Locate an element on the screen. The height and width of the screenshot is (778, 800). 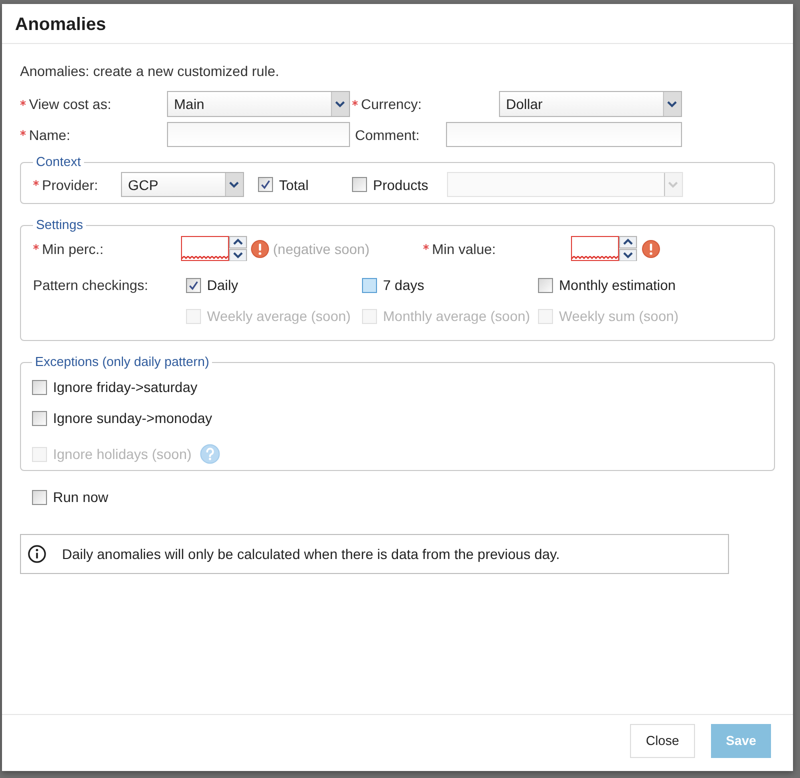
field-label: Min value: is located at coordinates (464, 249).